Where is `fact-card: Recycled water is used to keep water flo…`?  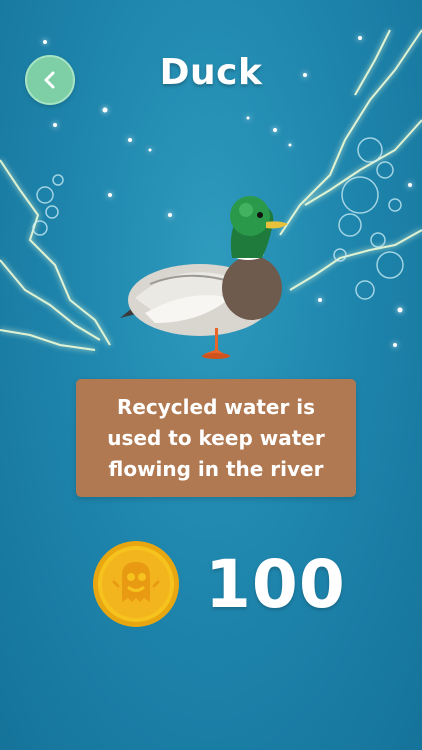
fact-card: Recycled water is used to keep water flo… is located at coordinates (216, 438).